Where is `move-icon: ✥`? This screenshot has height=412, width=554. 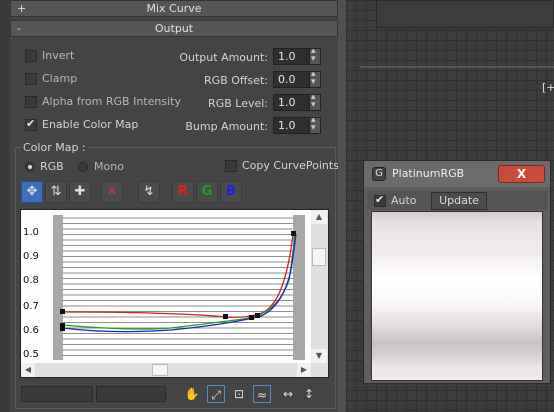
move-icon: ✥ is located at coordinates (32, 192).